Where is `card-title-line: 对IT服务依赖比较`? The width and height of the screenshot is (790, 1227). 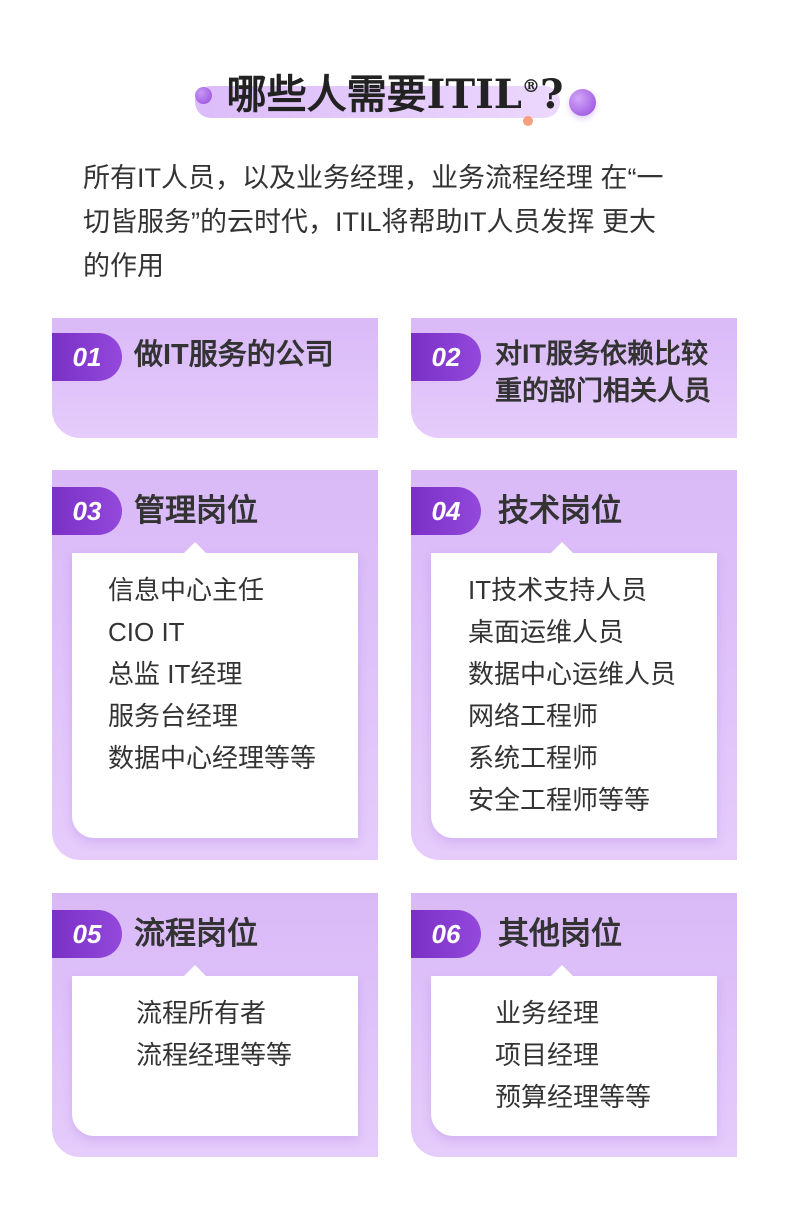 card-title-line: 对IT服务依赖比较 is located at coordinates (601, 354).